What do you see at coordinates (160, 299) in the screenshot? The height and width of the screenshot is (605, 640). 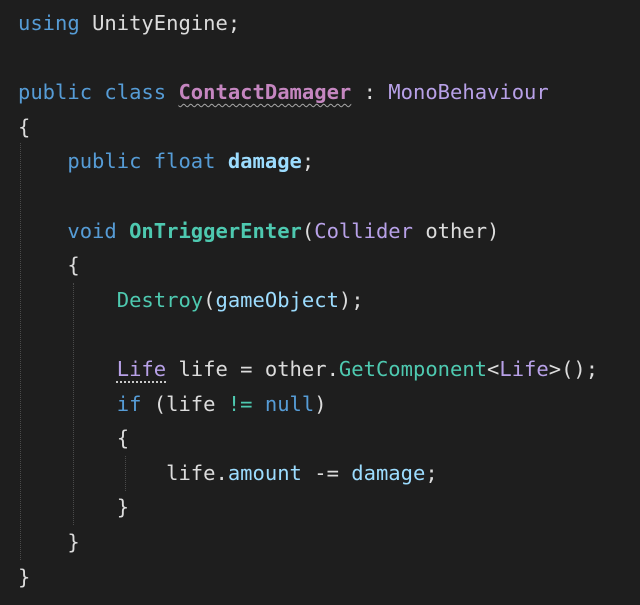 I see `code-token: Destroy` at bounding box center [160, 299].